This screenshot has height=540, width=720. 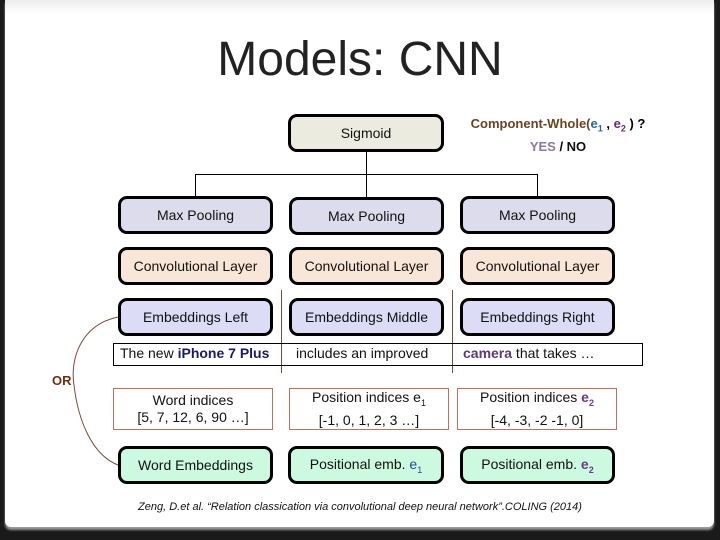 What do you see at coordinates (537, 419) in the screenshot?
I see `indices-values: [-4, -3, -2 -1, 0]` at bounding box center [537, 419].